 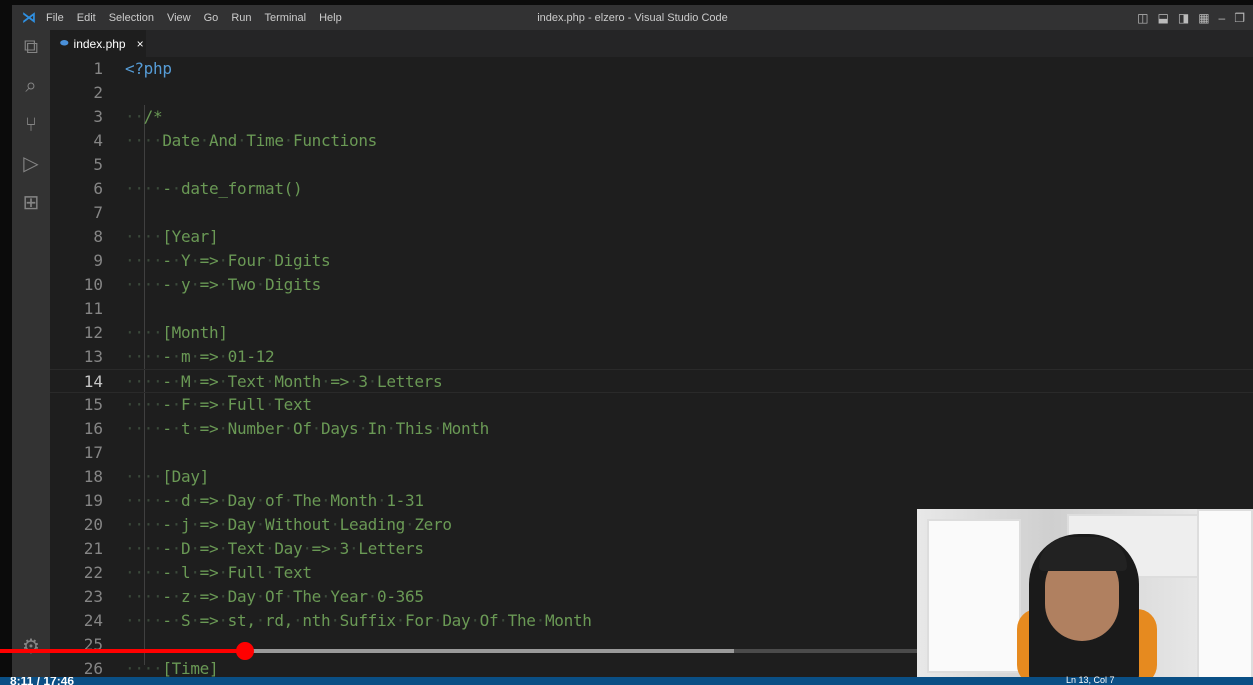 What do you see at coordinates (98, 188) in the screenshot?
I see `line-number: 6` at bounding box center [98, 188].